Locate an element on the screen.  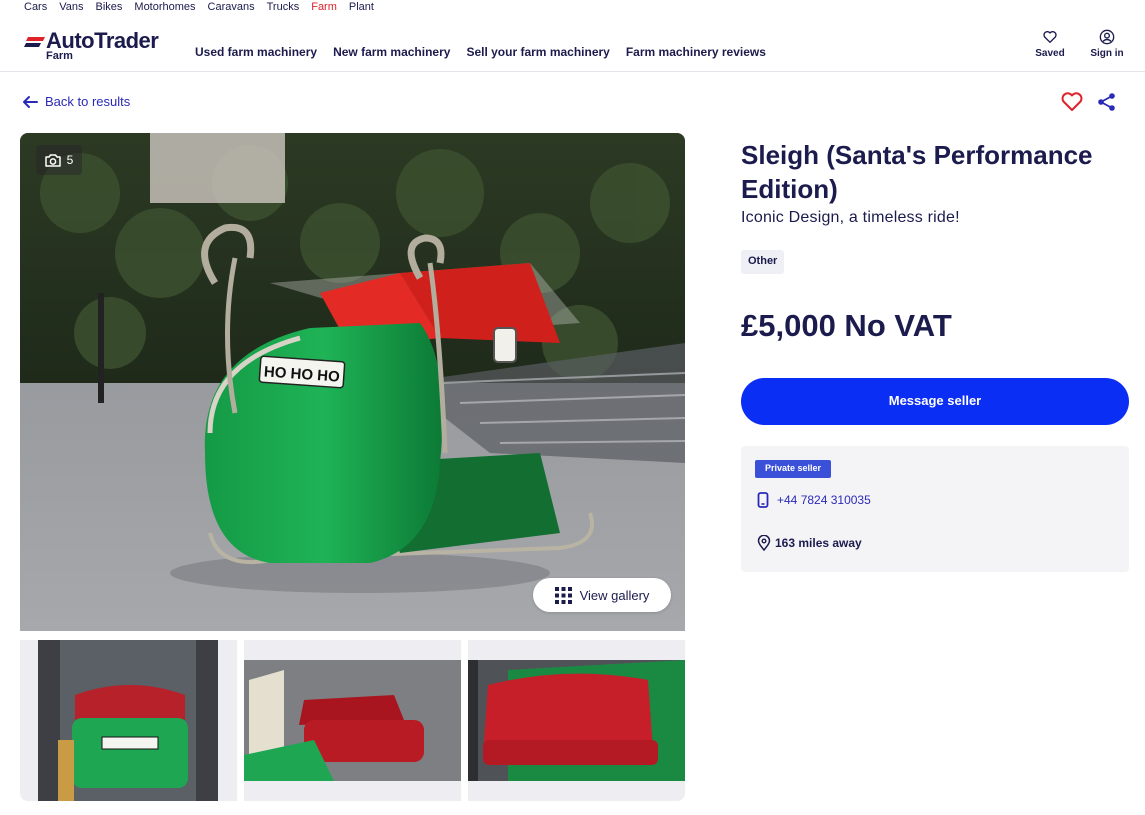
sign-in-label: Sign in is located at coordinates (1107, 53).